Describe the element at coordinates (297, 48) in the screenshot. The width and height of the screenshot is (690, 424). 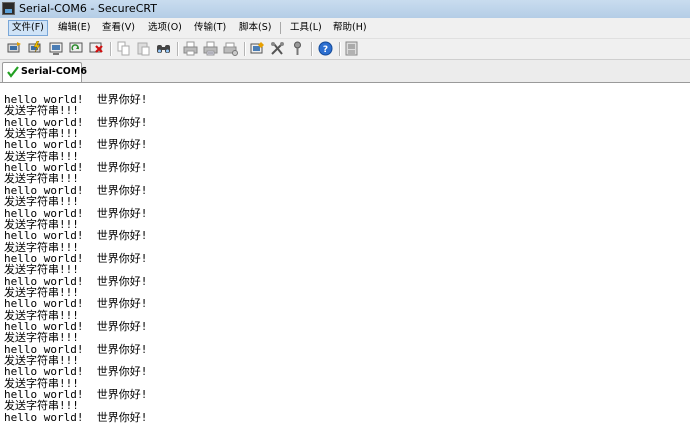
I see `keymap-icon` at that location.